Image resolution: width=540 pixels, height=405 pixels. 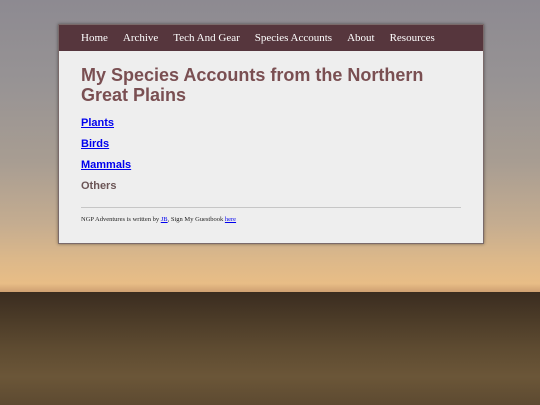 I want to click on category-link-mammals: Mammals, so click(x=271, y=165).